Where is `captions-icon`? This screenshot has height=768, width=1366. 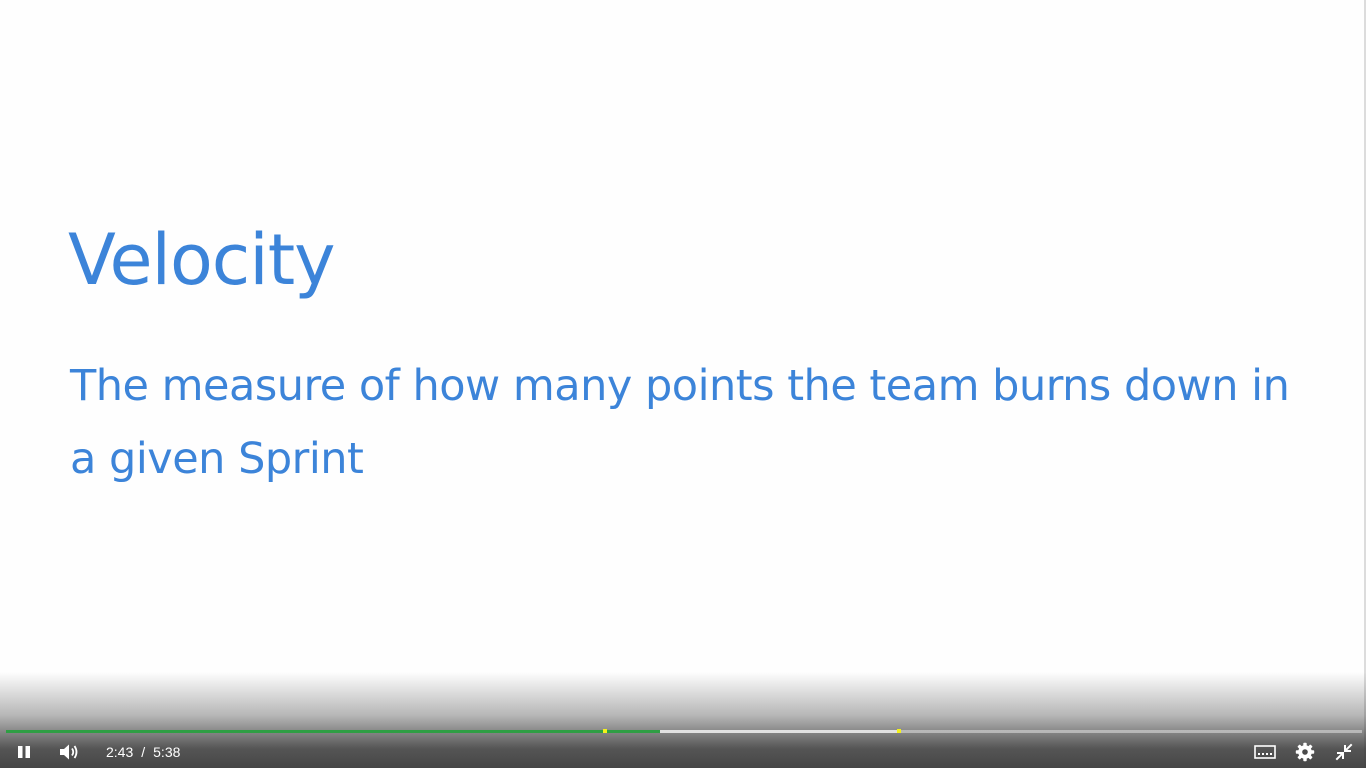 captions-icon is located at coordinates (1265, 752).